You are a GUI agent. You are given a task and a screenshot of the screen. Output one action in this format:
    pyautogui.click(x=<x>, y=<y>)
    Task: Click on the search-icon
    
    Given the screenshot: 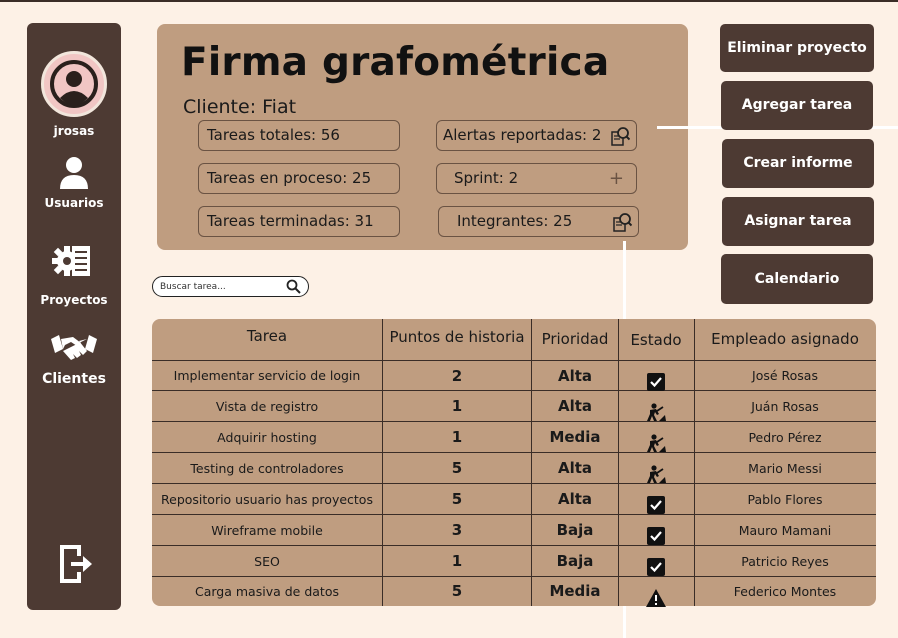 What is the action you would take?
    pyautogui.click(x=293, y=286)
    